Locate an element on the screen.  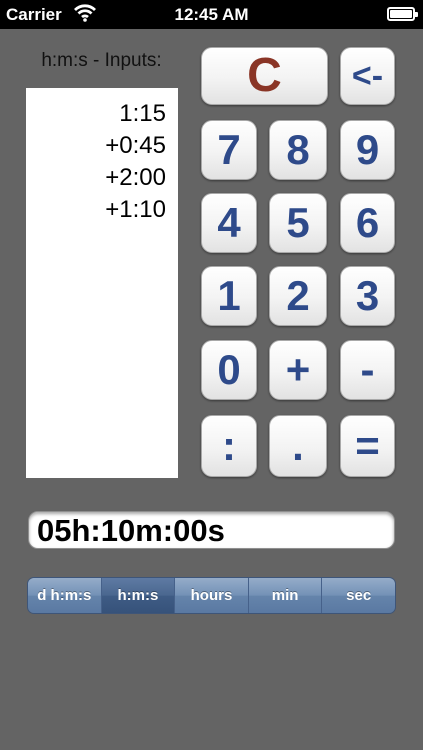
input-line: +2:00 is located at coordinates (135, 177).